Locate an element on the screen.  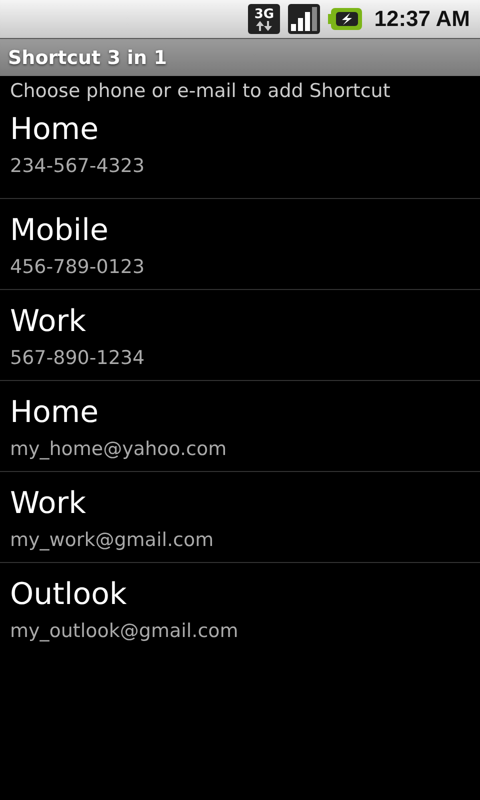
contact-label: Mobile is located at coordinates (60, 231).